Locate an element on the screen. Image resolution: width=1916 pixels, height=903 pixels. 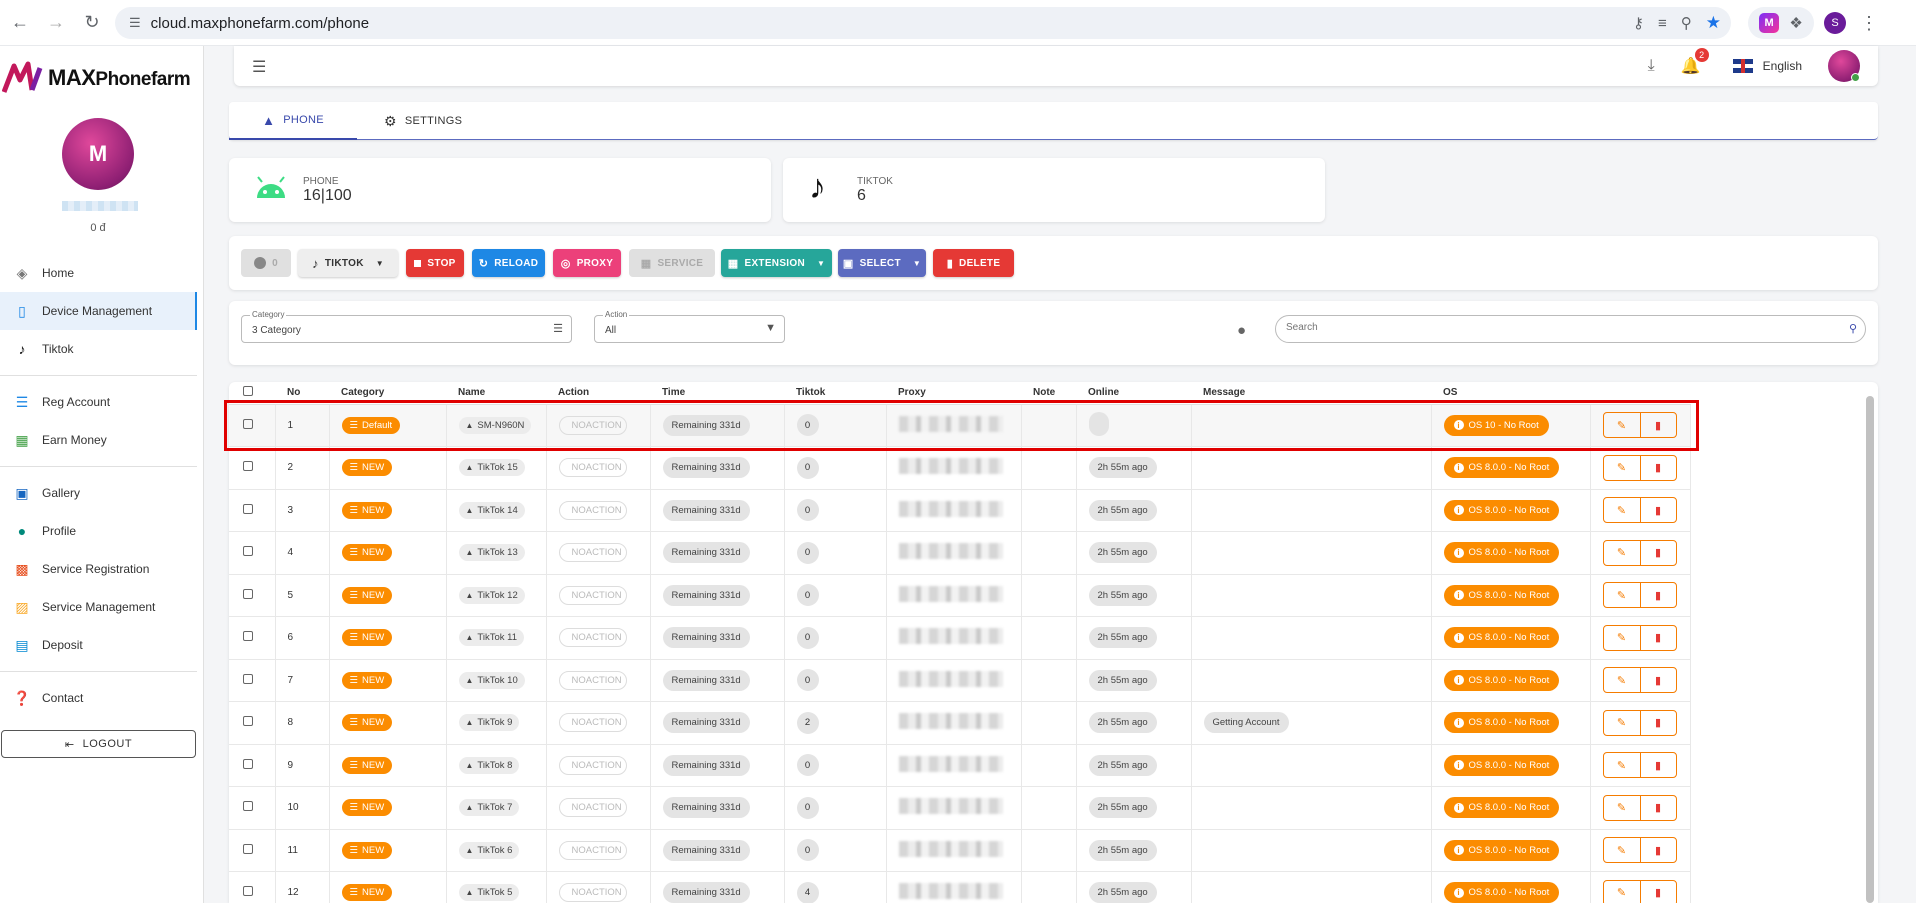
device-name-chip: ▲ SM-N960N is located at coordinates (495, 425).